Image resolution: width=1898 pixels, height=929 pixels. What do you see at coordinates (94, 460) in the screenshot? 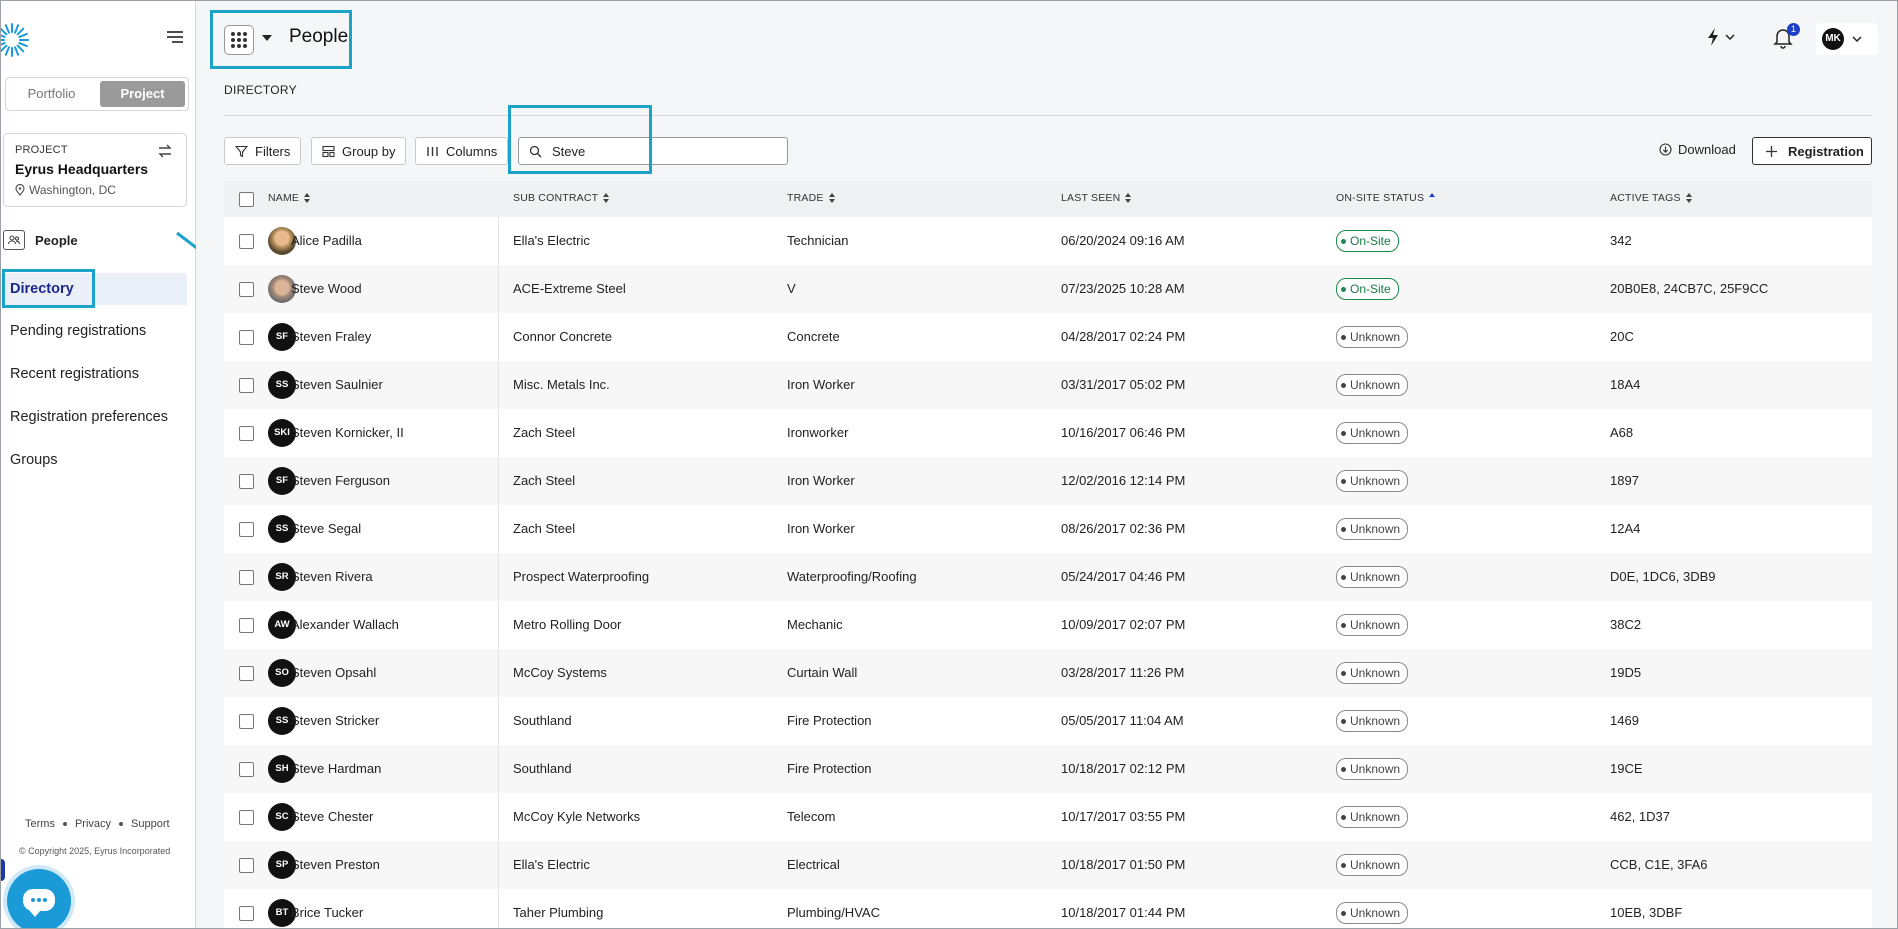
I see `nav-groups: Groups` at bounding box center [94, 460].